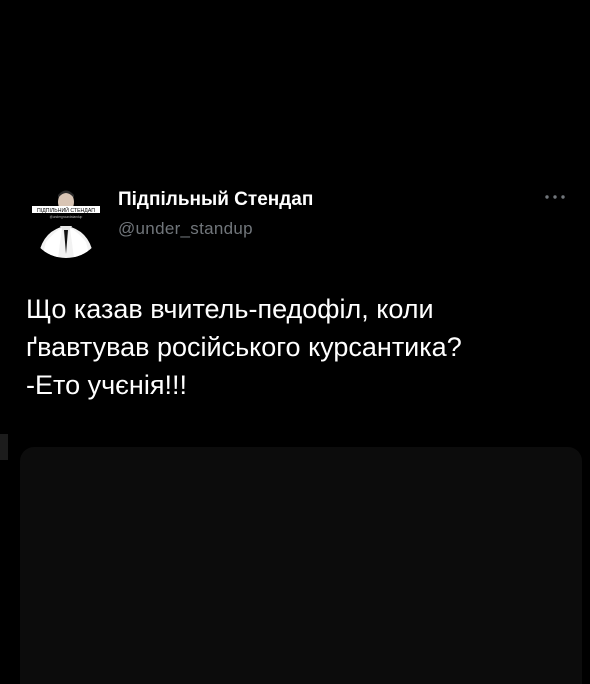 The height and width of the screenshot is (684, 590). Describe the element at coordinates (215, 215) in the screenshot. I see `user-names: Підпільный Стендап @under_standup` at that location.